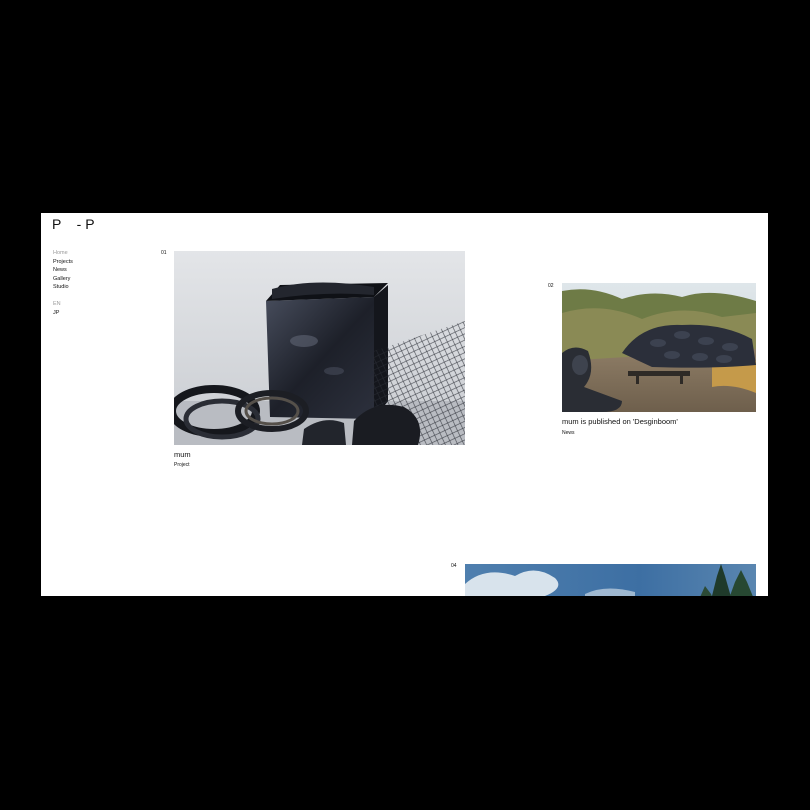 The width and height of the screenshot is (810, 810). I want to click on main-nav: Home Projects News Gallery Studio, so click(63, 270).